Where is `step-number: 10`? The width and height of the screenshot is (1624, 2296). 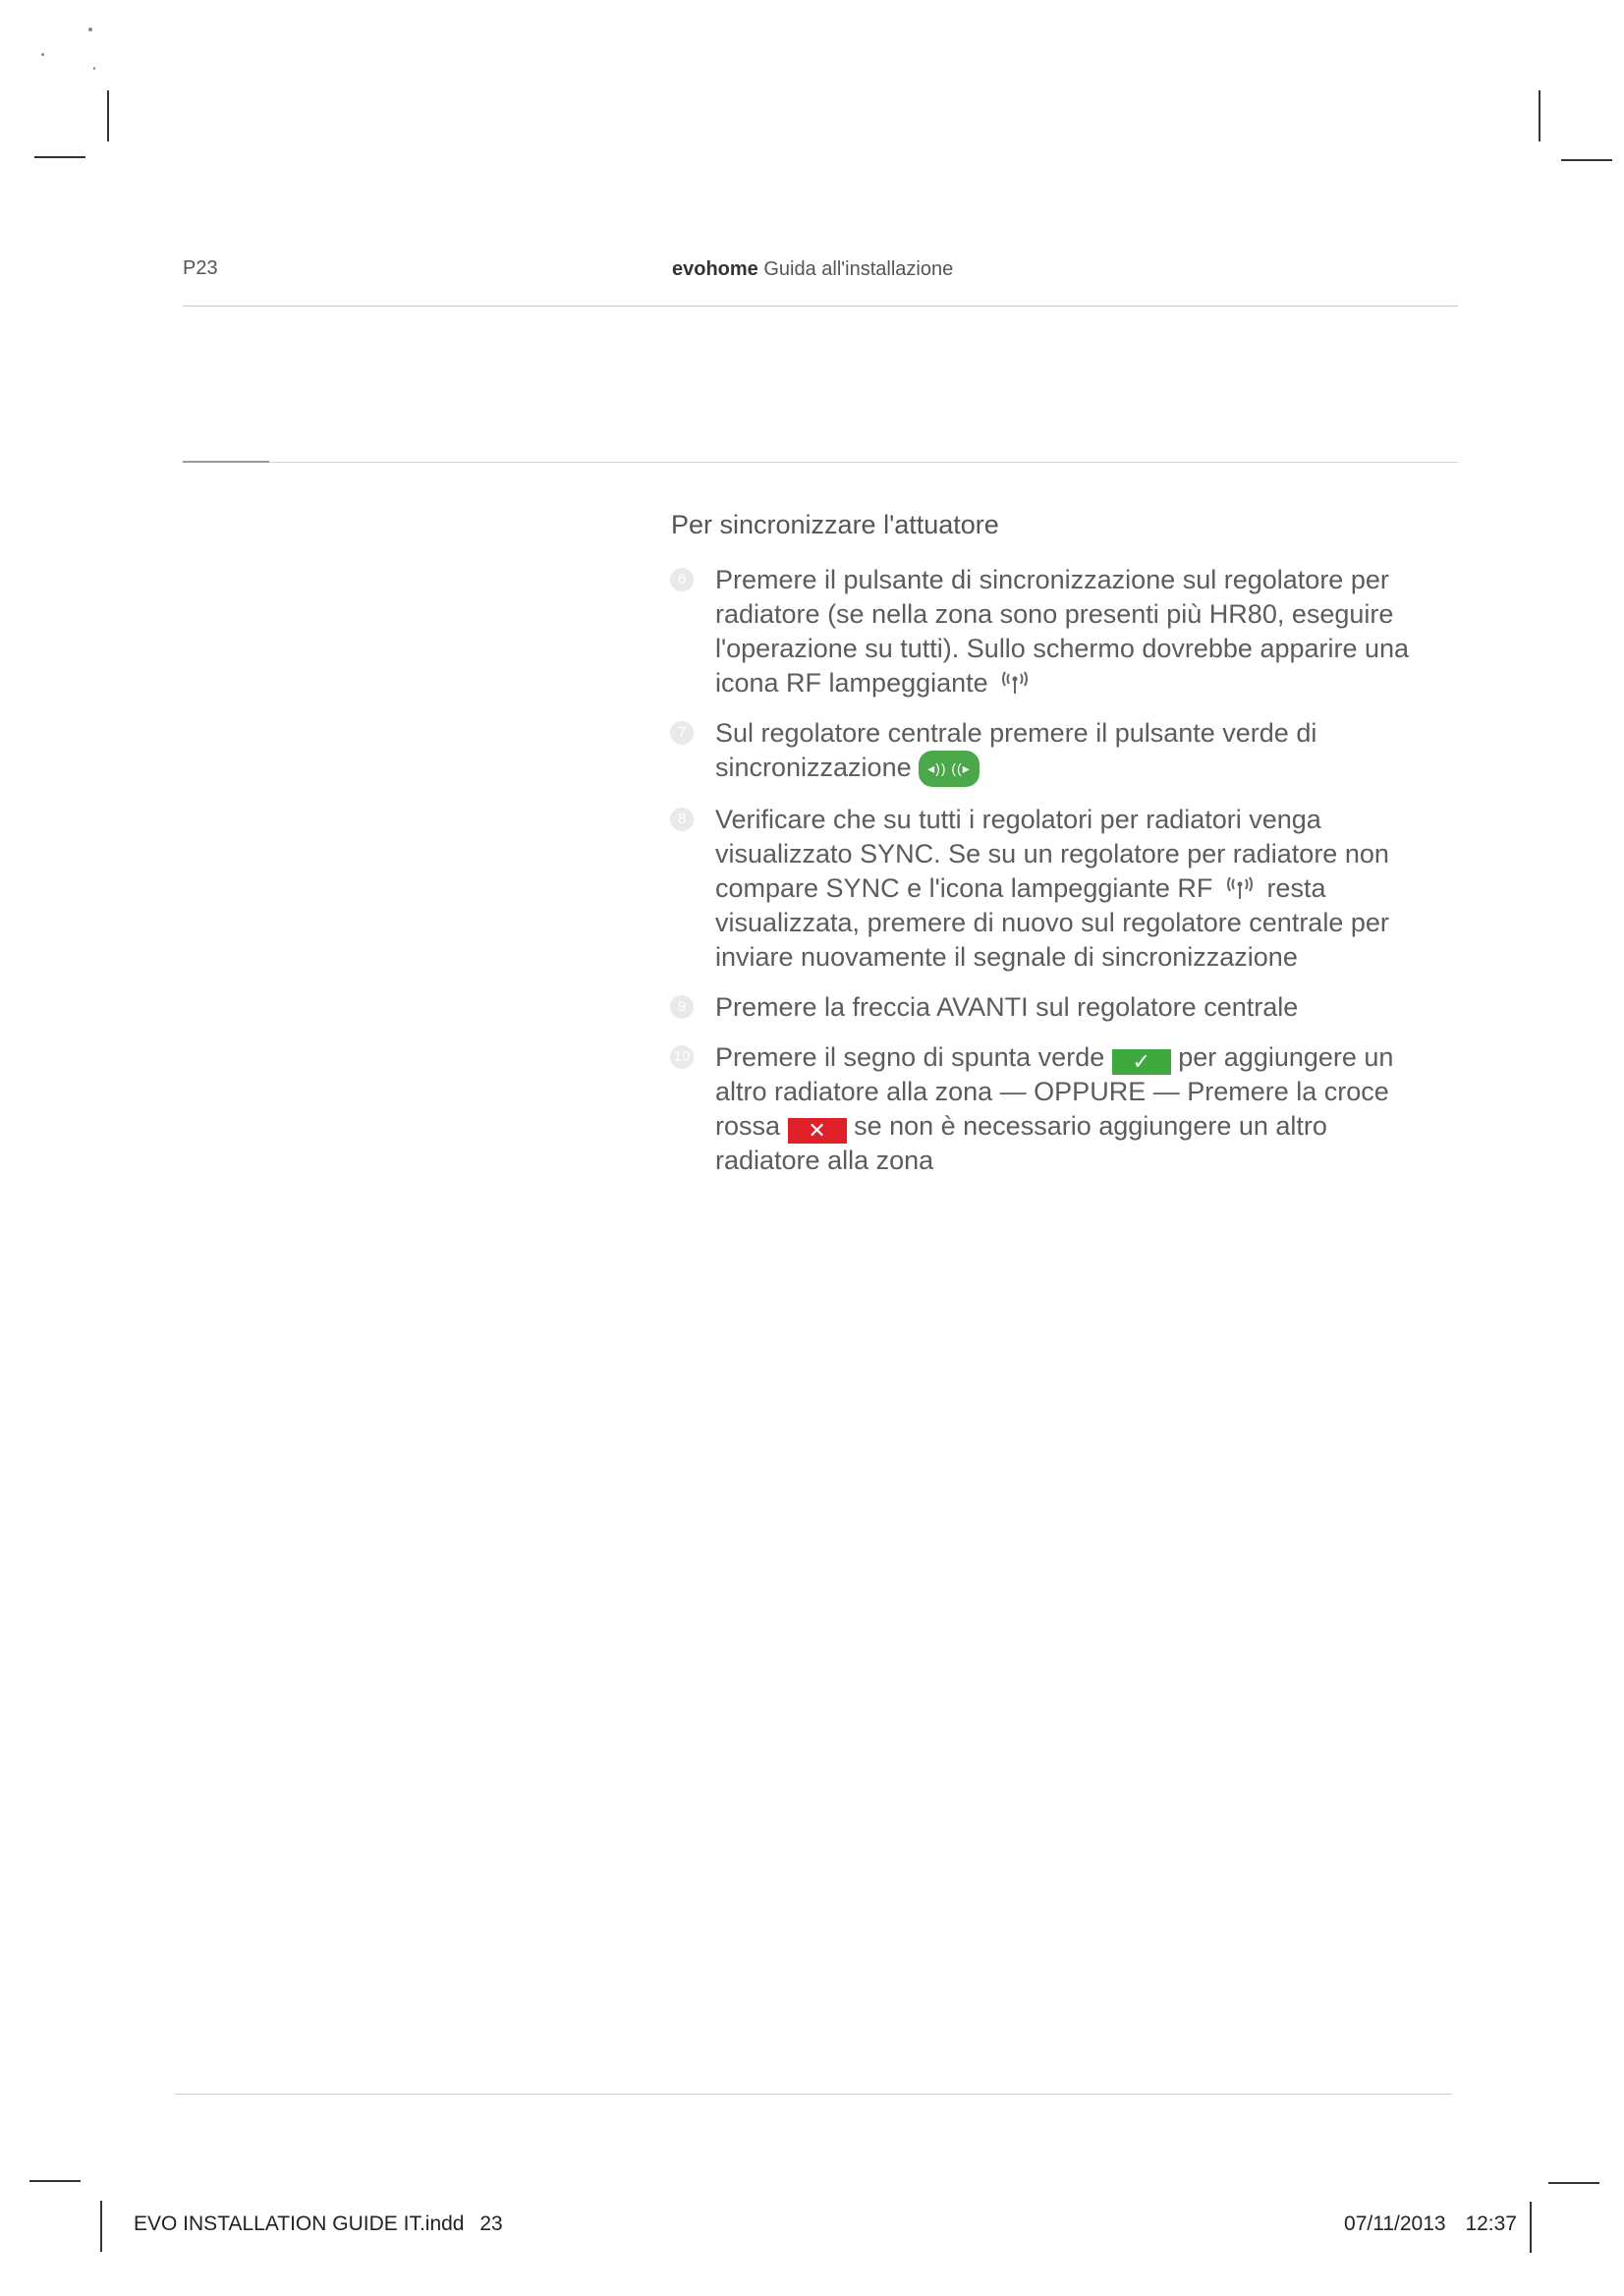
step-number: 10 is located at coordinates (682, 1057).